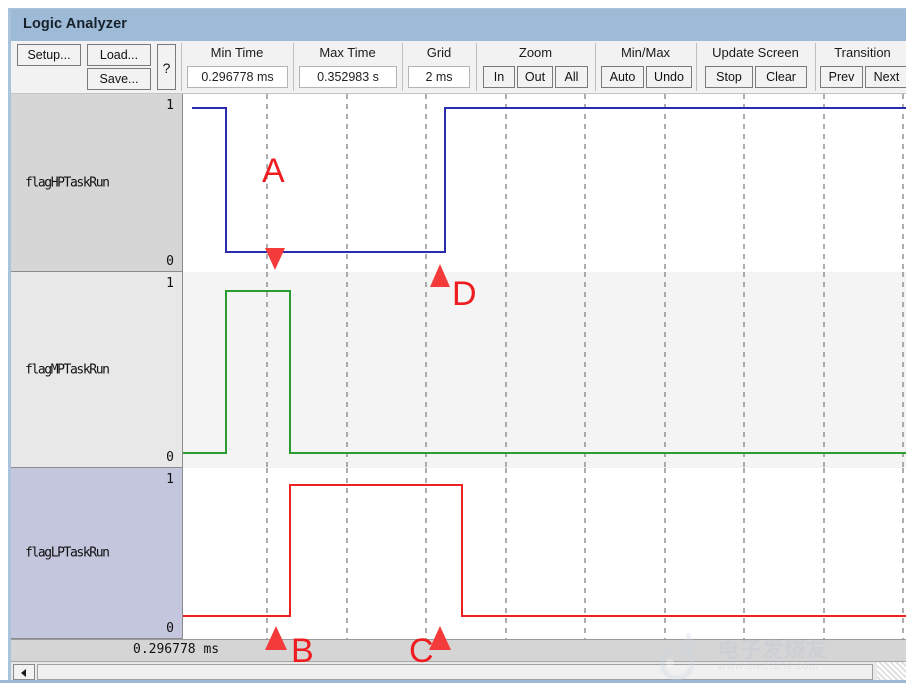  I want to click on toolbar-group-grid: Grid 2 ms, so click(439, 67).